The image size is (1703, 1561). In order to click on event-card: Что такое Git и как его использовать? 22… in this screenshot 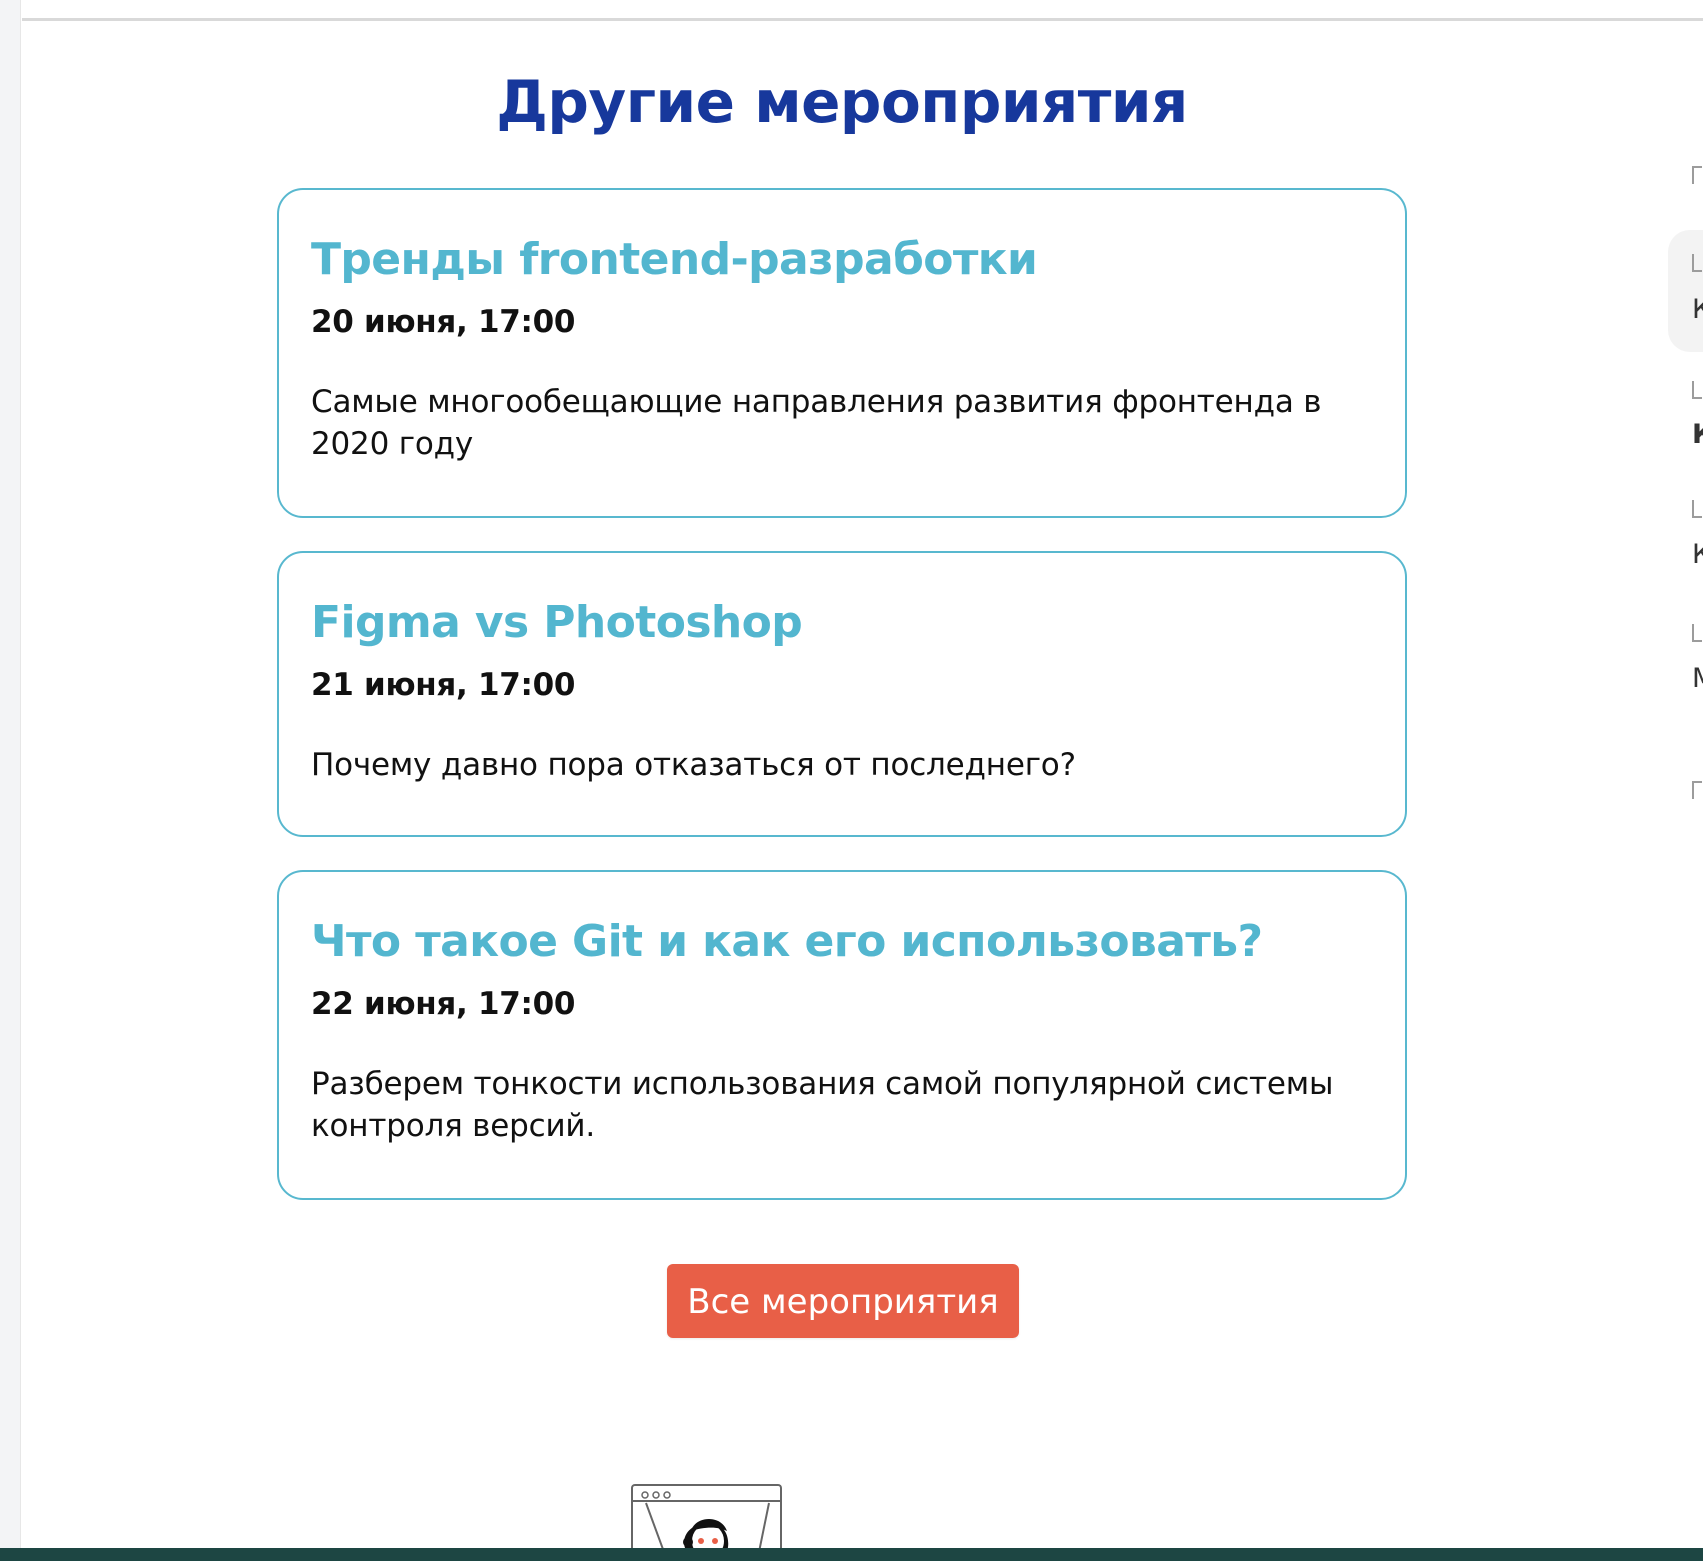, I will do `click(842, 1035)`.